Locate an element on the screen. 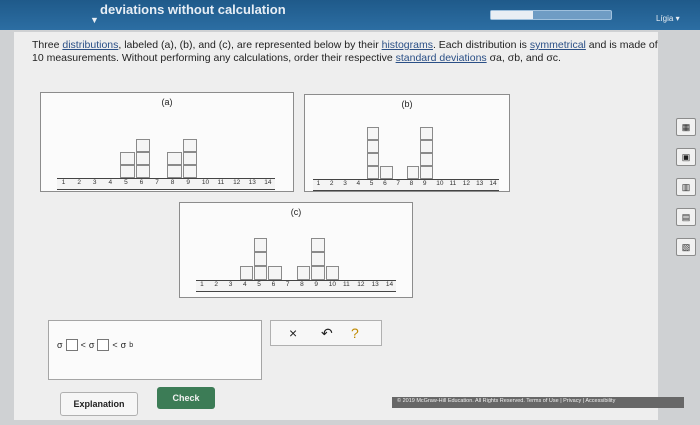 This screenshot has width=700, height=425. histogram-c: (c) 1 2 3 4 5 6 7 8 9 10 11 12 13 14 is located at coordinates (296, 250).